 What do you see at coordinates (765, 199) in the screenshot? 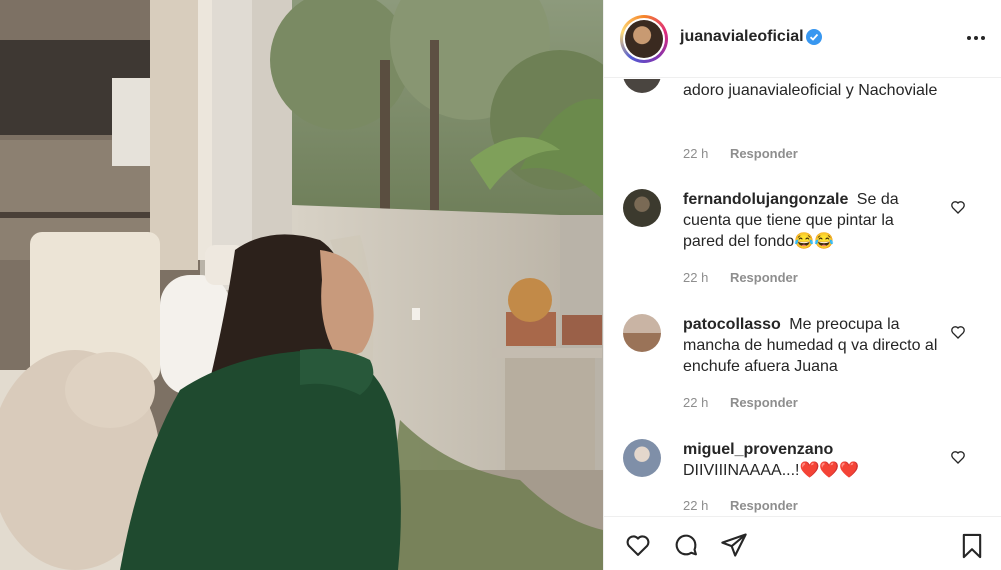
I see `comment-username: fernandolujangonzale` at bounding box center [765, 199].